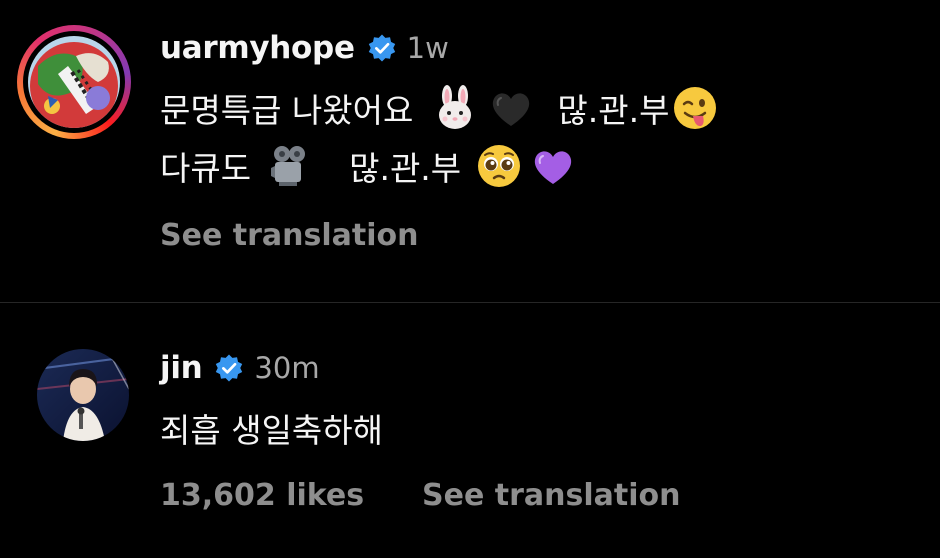  I want to click on comment-text: 죄흡 생일축하해, so click(272, 430).